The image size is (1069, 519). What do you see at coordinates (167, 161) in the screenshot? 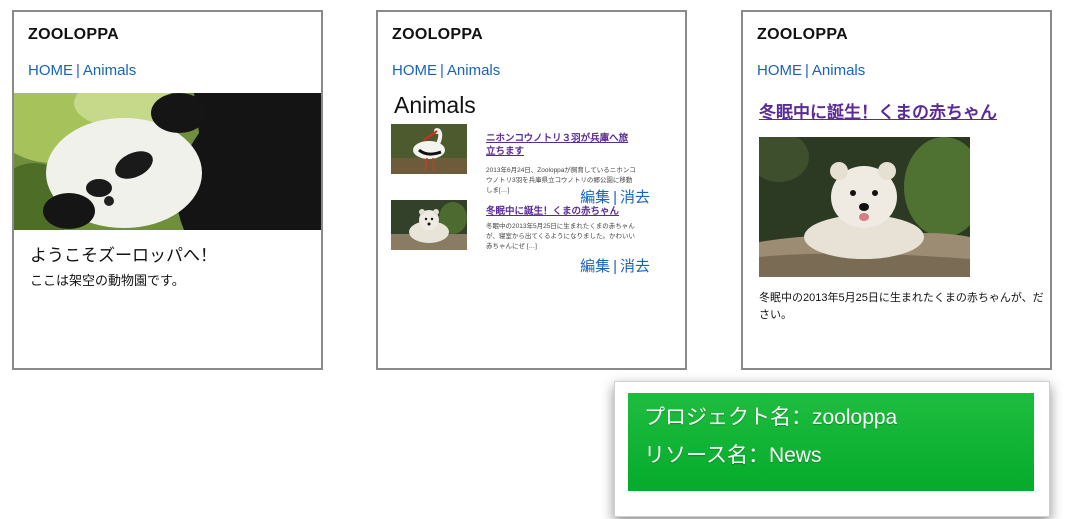
I see `panda-photo` at bounding box center [167, 161].